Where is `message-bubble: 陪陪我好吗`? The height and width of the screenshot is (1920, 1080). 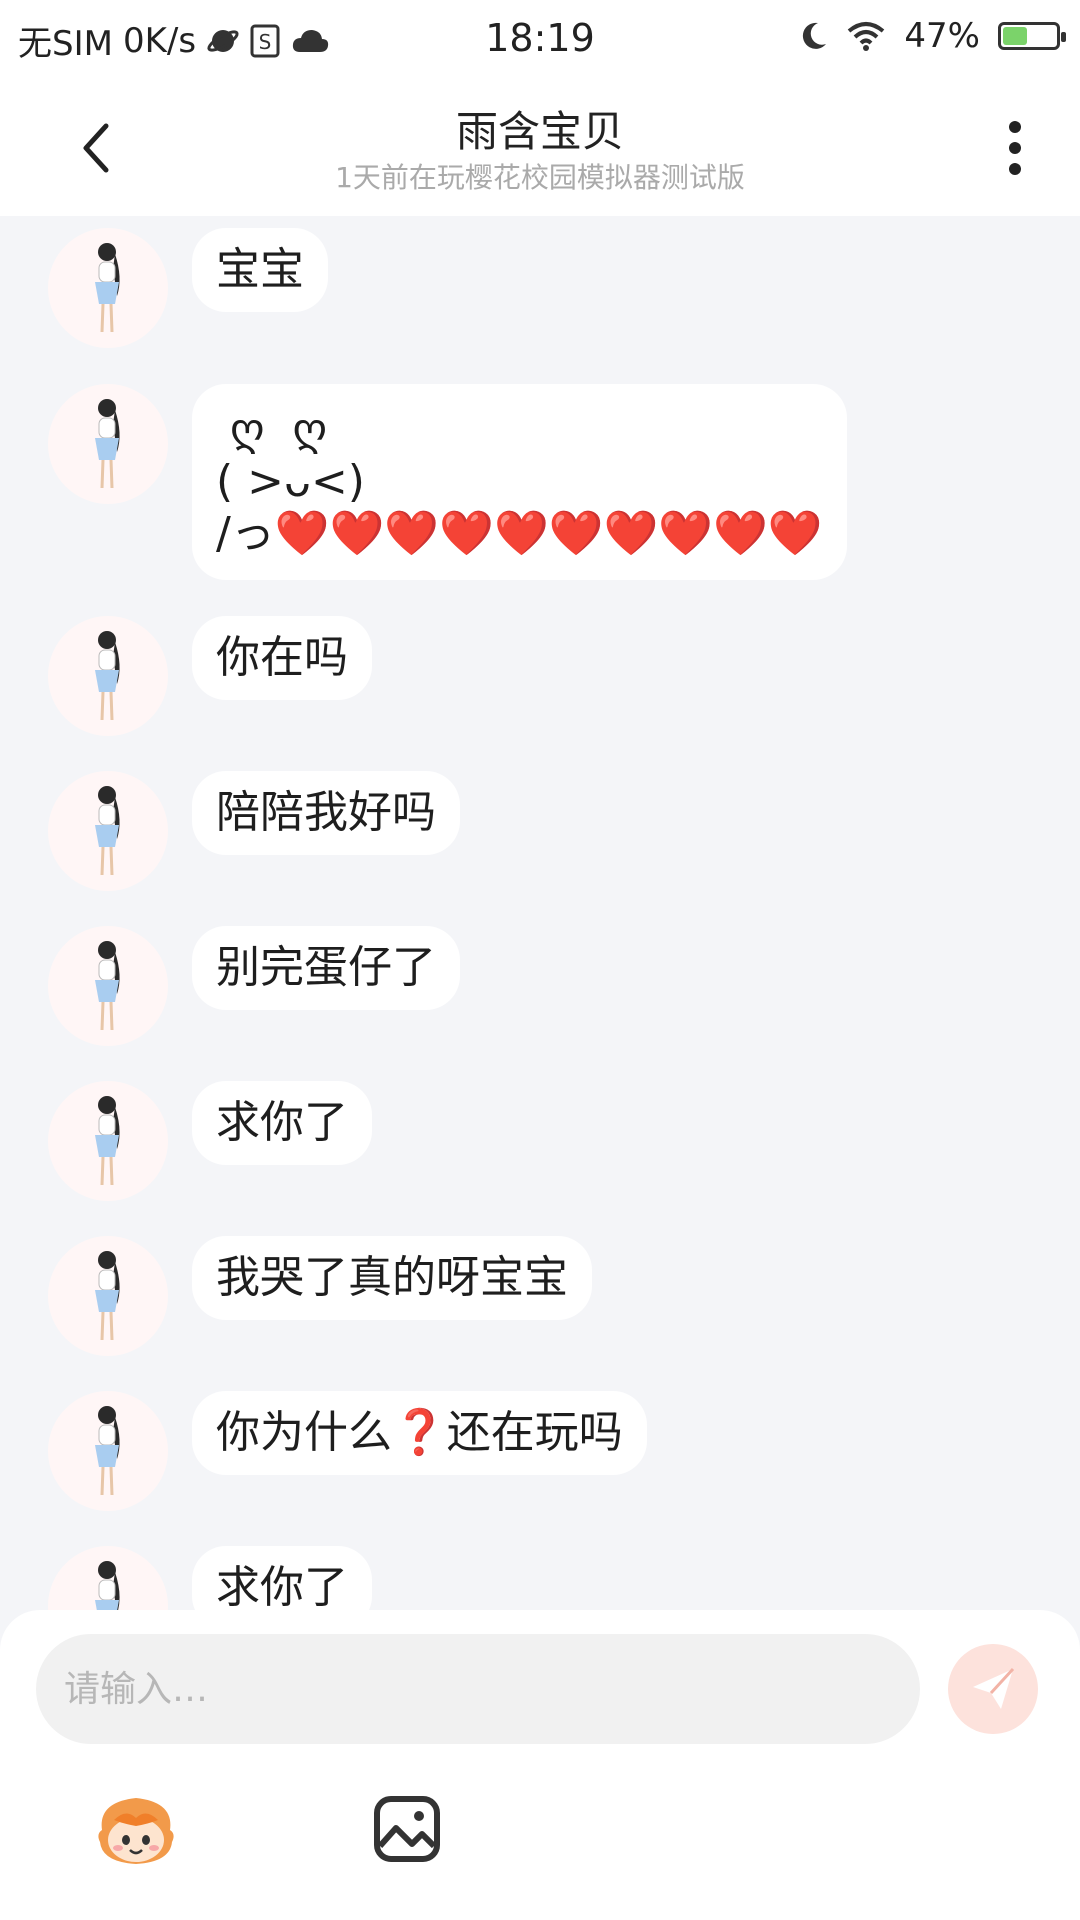 message-bubble: 陪陪我好吗 is located at coordinates (326, 813).